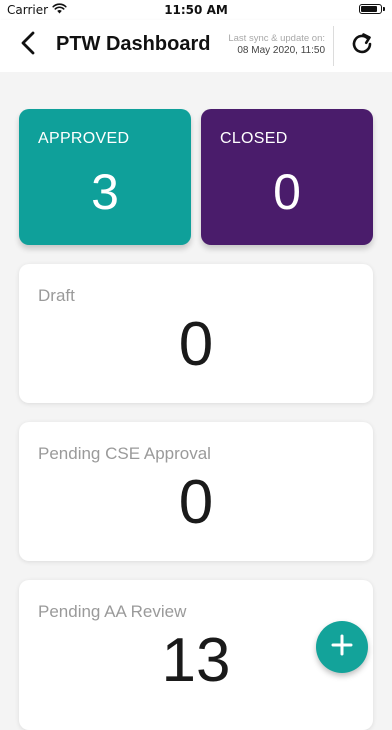 The height and width of the screenshot is (730, 392). What do you see at coordinates (333, 46) in the screenshot?
I see `header-divider` at bounding box center [333, 46].